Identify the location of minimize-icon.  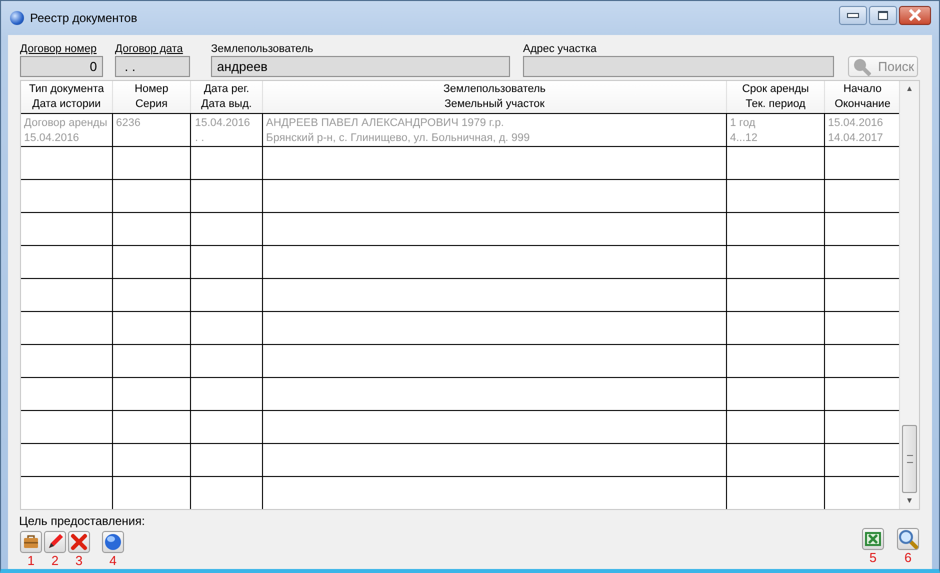
(853, 15).